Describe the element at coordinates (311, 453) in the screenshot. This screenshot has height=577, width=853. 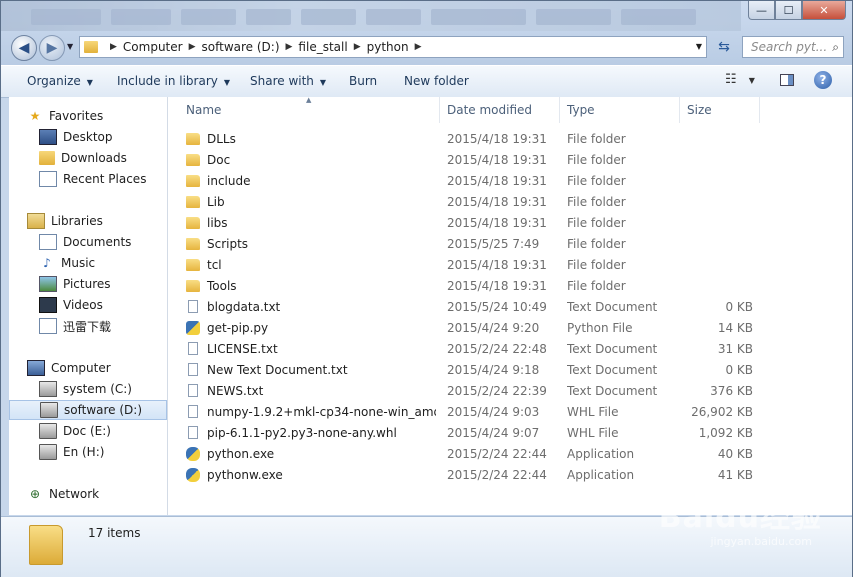
I see `file-name-cell: python.exe` at that location.